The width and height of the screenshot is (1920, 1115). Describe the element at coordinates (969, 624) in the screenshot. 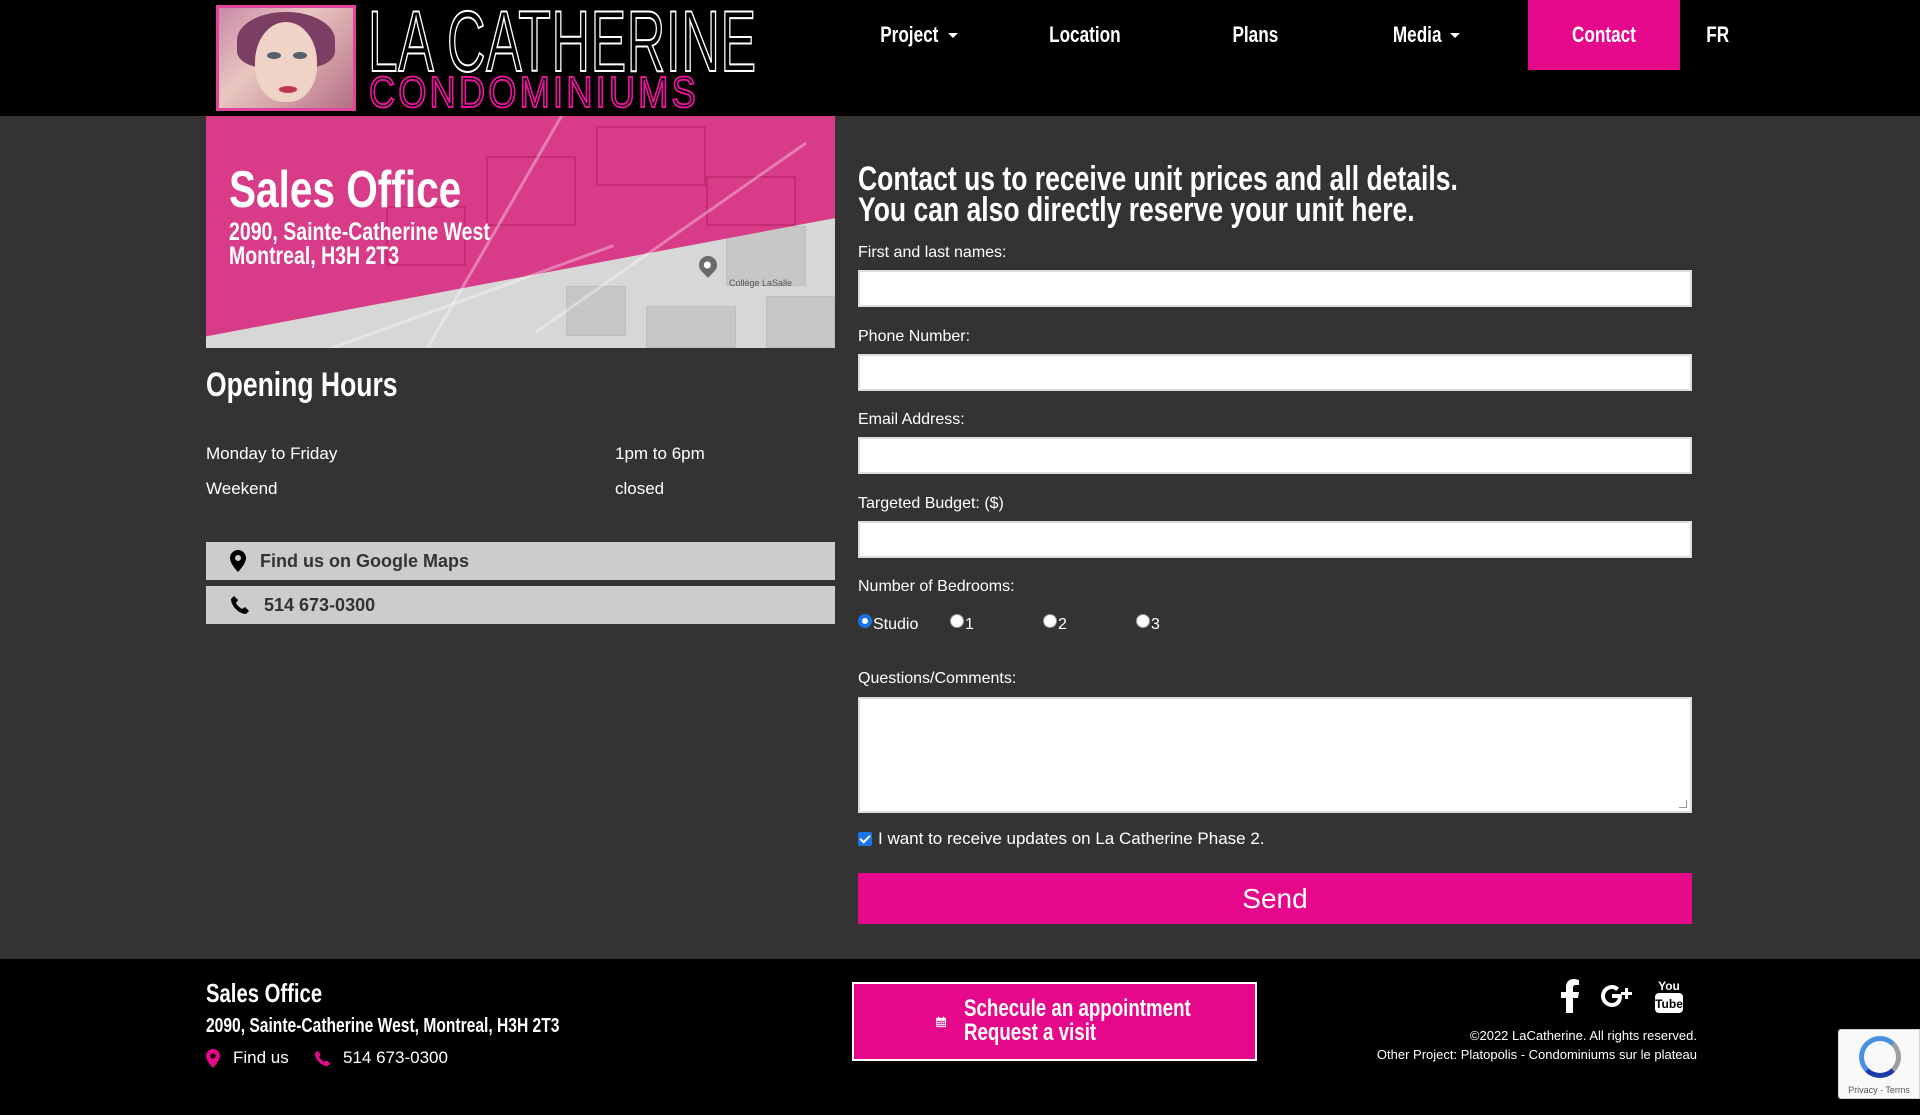

I see `bedroom-option-label: 1` at that location.